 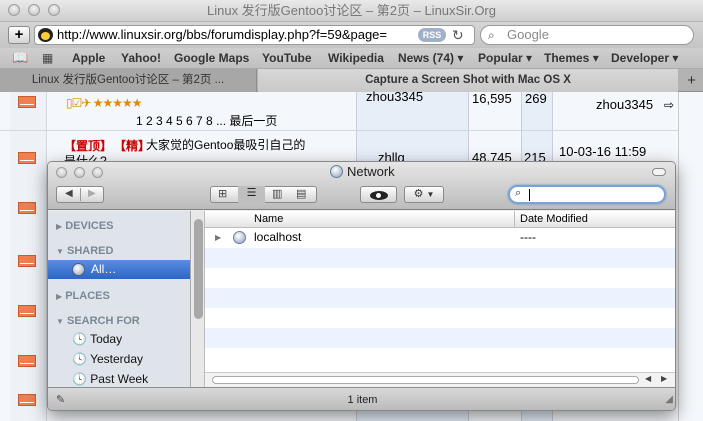 I want to click on action-menu-button: ⚙ ▼, so click(x=424, y=194).